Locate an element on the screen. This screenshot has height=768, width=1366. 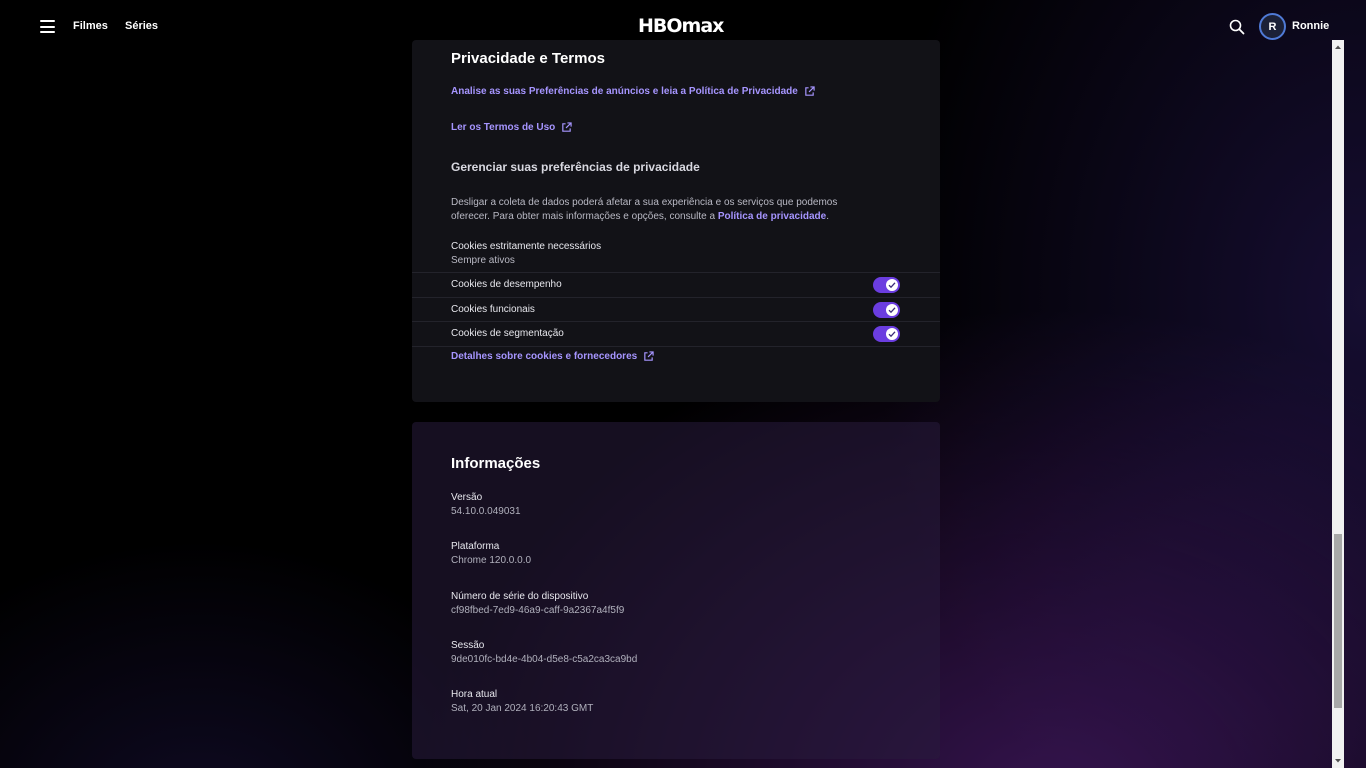
functional-cookies-toggle is located at coordinates (886, 310).